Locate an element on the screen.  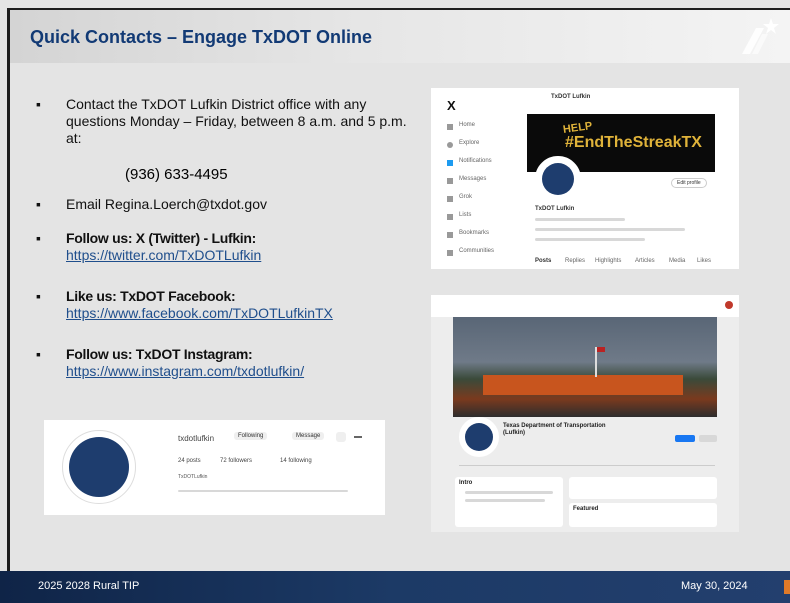
fb-follow-button is located at coordinates (685, 438).